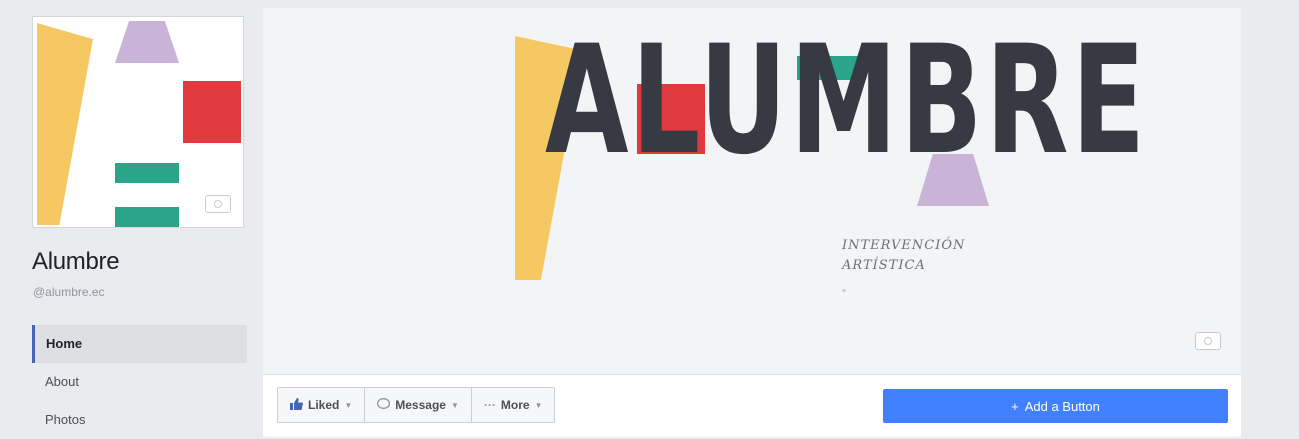 The width and height of the screenshot is (1299, 439). I want to click on purple-trapezoid-shape, so click(147, 42).